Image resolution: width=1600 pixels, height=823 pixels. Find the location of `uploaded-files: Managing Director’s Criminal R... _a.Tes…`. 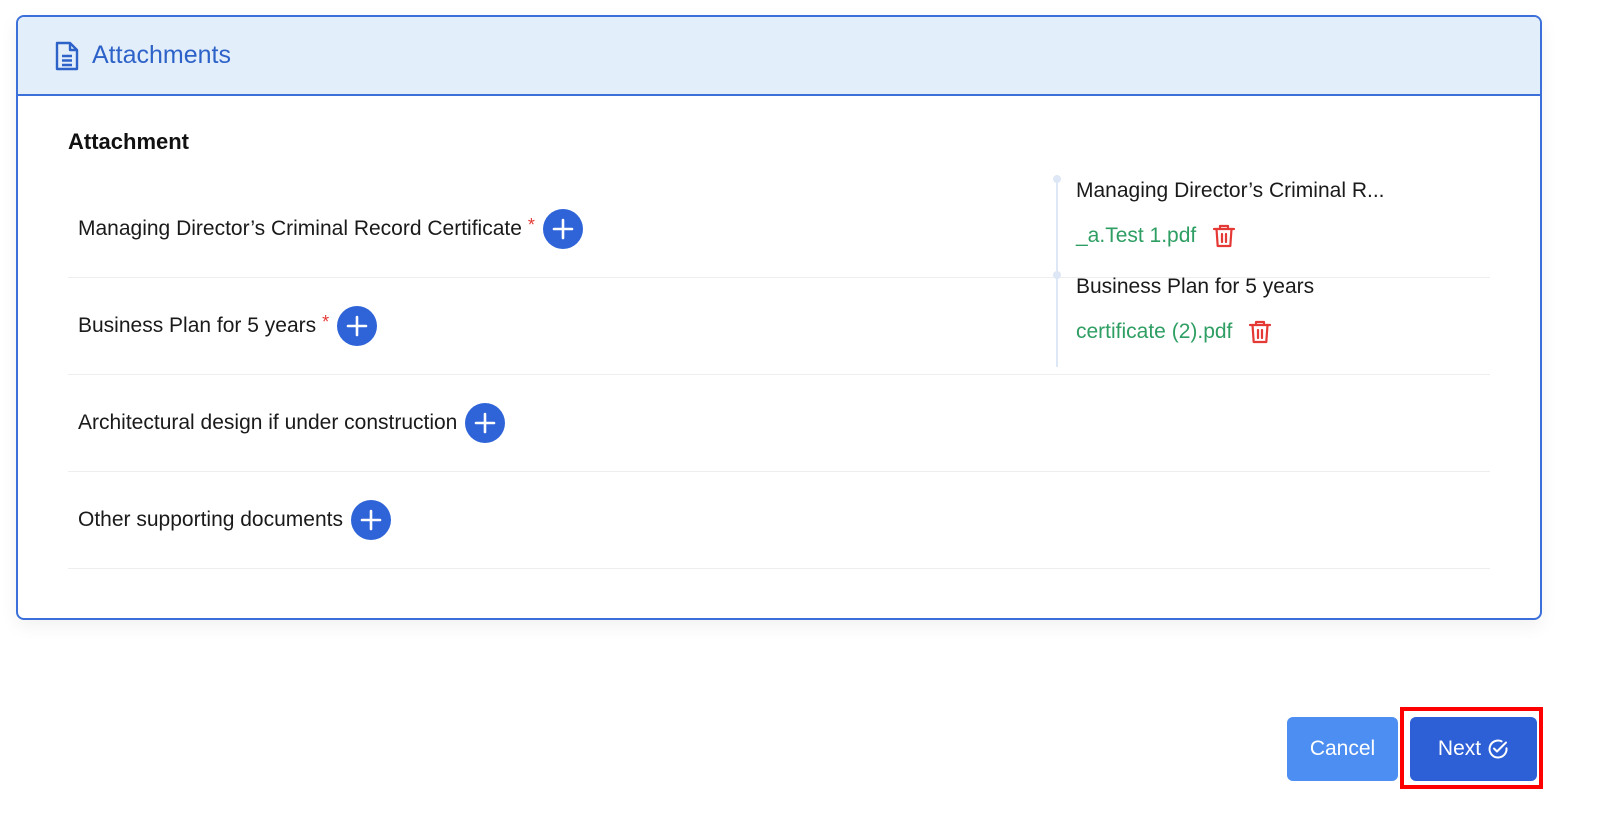

uploaded-files: Managing Director’s Criminal R... _a.Tes… is located at coordinates (1219, 271).